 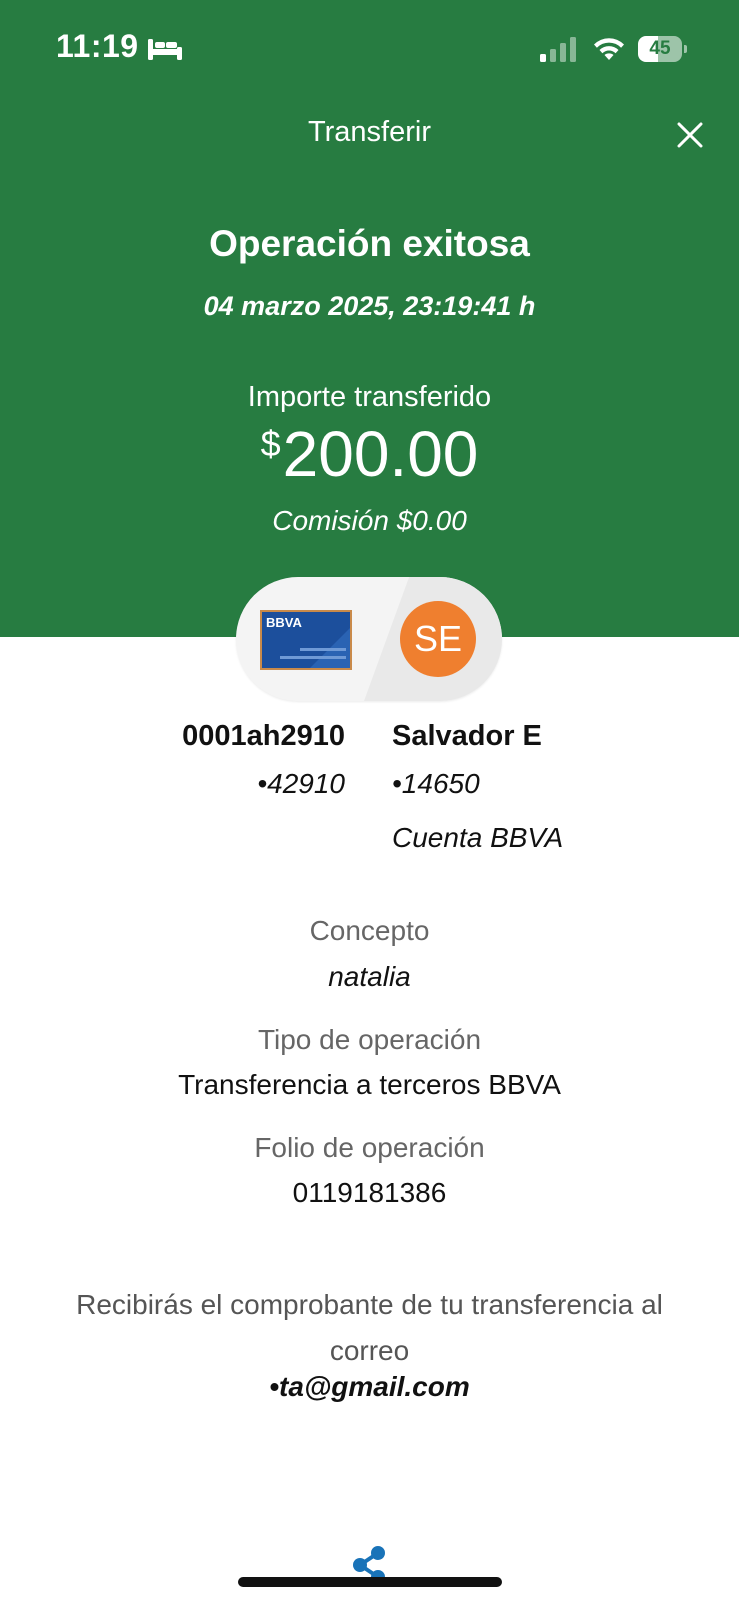 What do you see at coordinates (609, 49) in the screenshot?
I see `wifi-icon` at bounding box center [609, 49].